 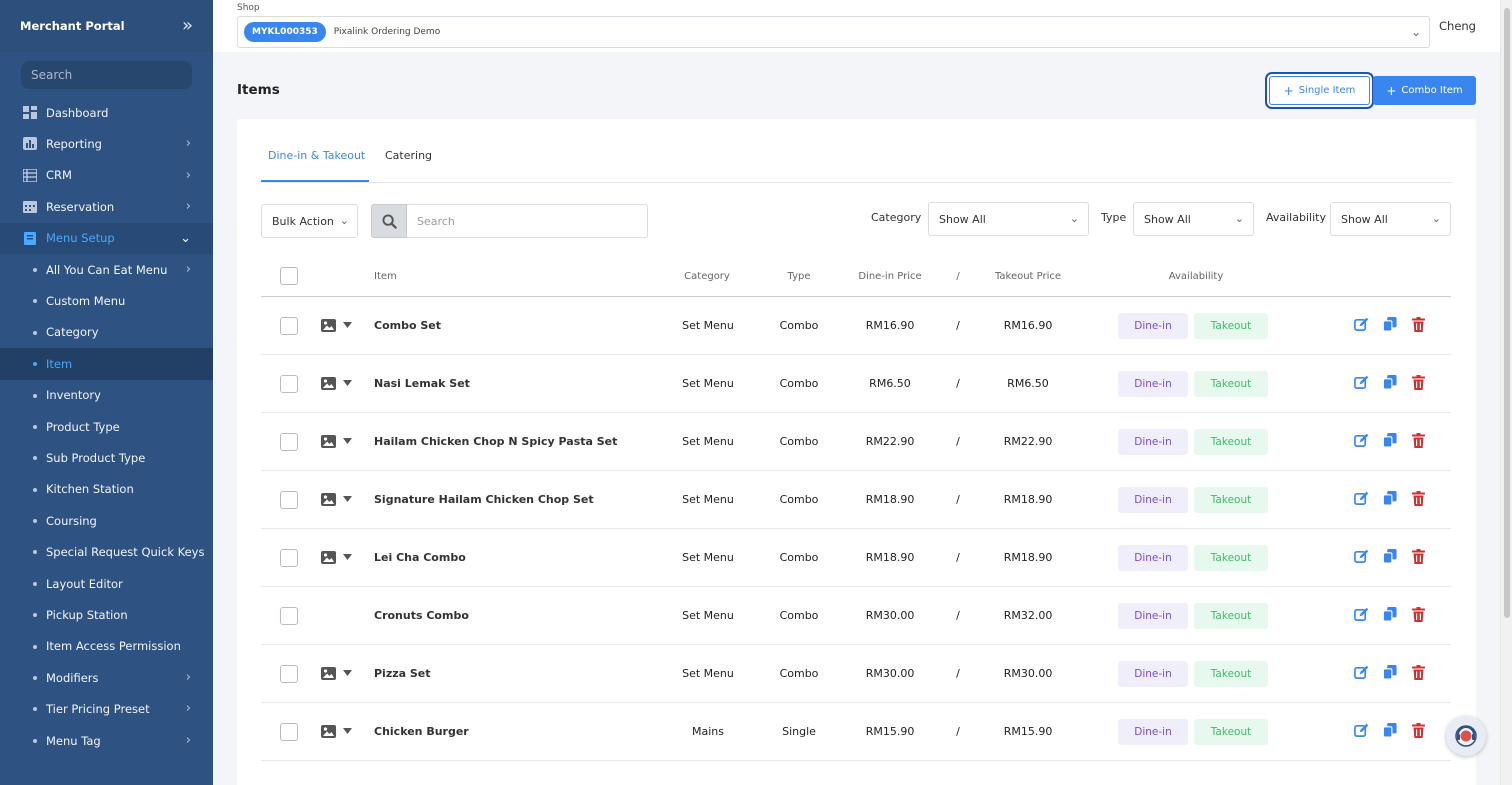 I want to click on bulk-action-select: Bulk Action ⌄, so click(x=309, y=221).